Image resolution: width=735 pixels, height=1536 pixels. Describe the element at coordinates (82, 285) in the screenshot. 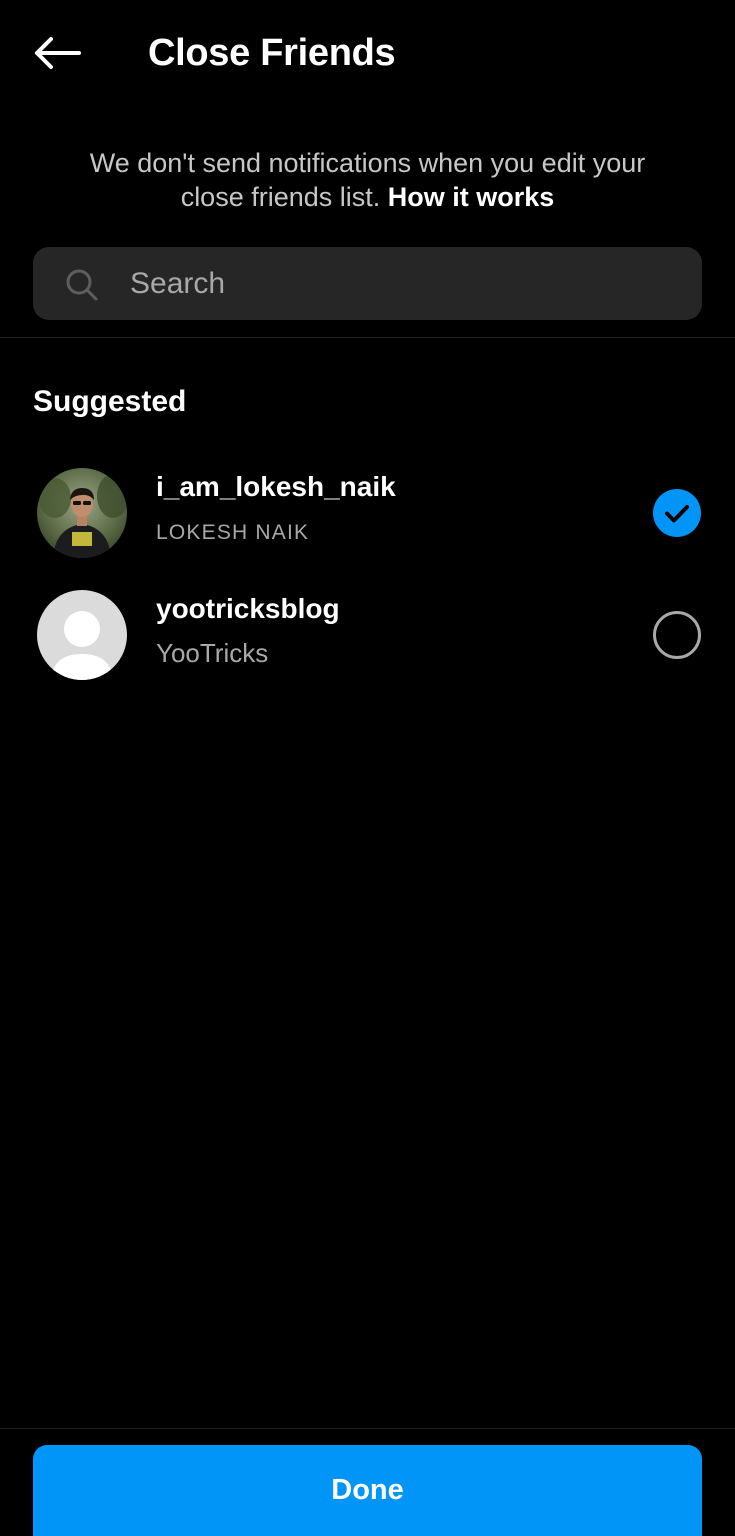

I see `search-icon` at that location.